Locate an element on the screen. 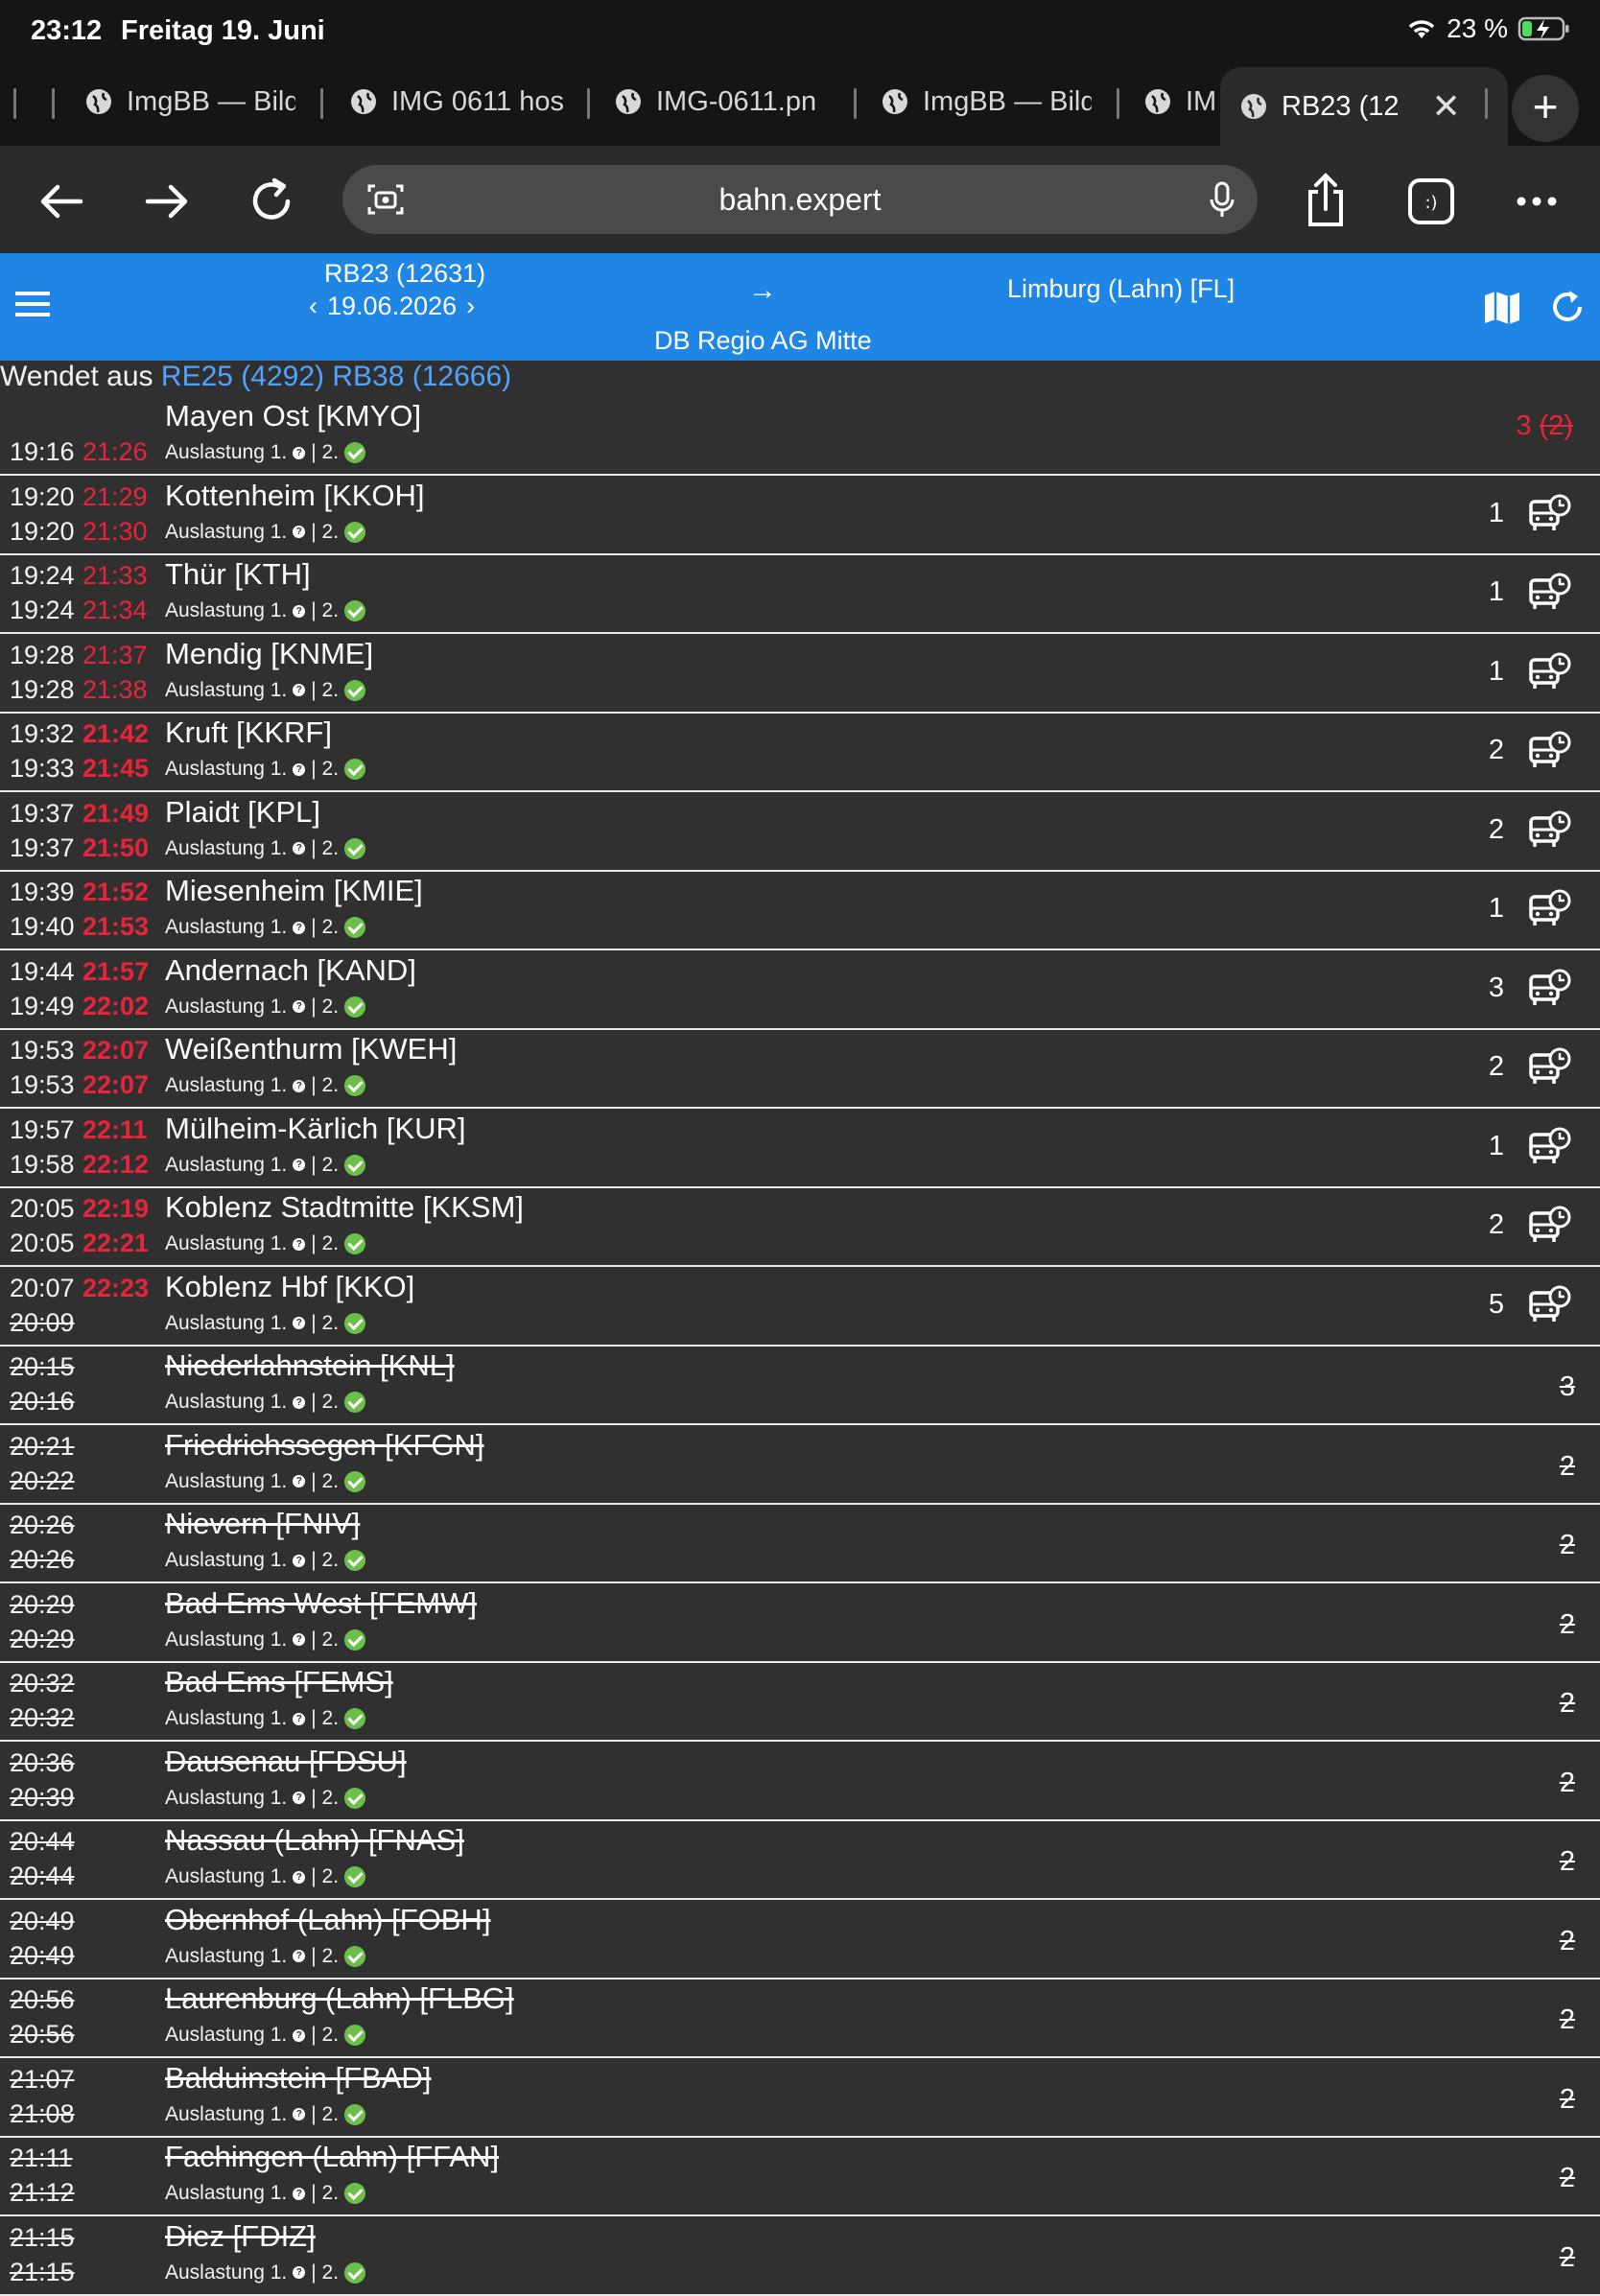 The image size is (1600, 2296). stop-row: 21:15 21:15 Diez [FDIZ] Auslastung 1.? | 2. 2 is located at coordinates (800, 2255).